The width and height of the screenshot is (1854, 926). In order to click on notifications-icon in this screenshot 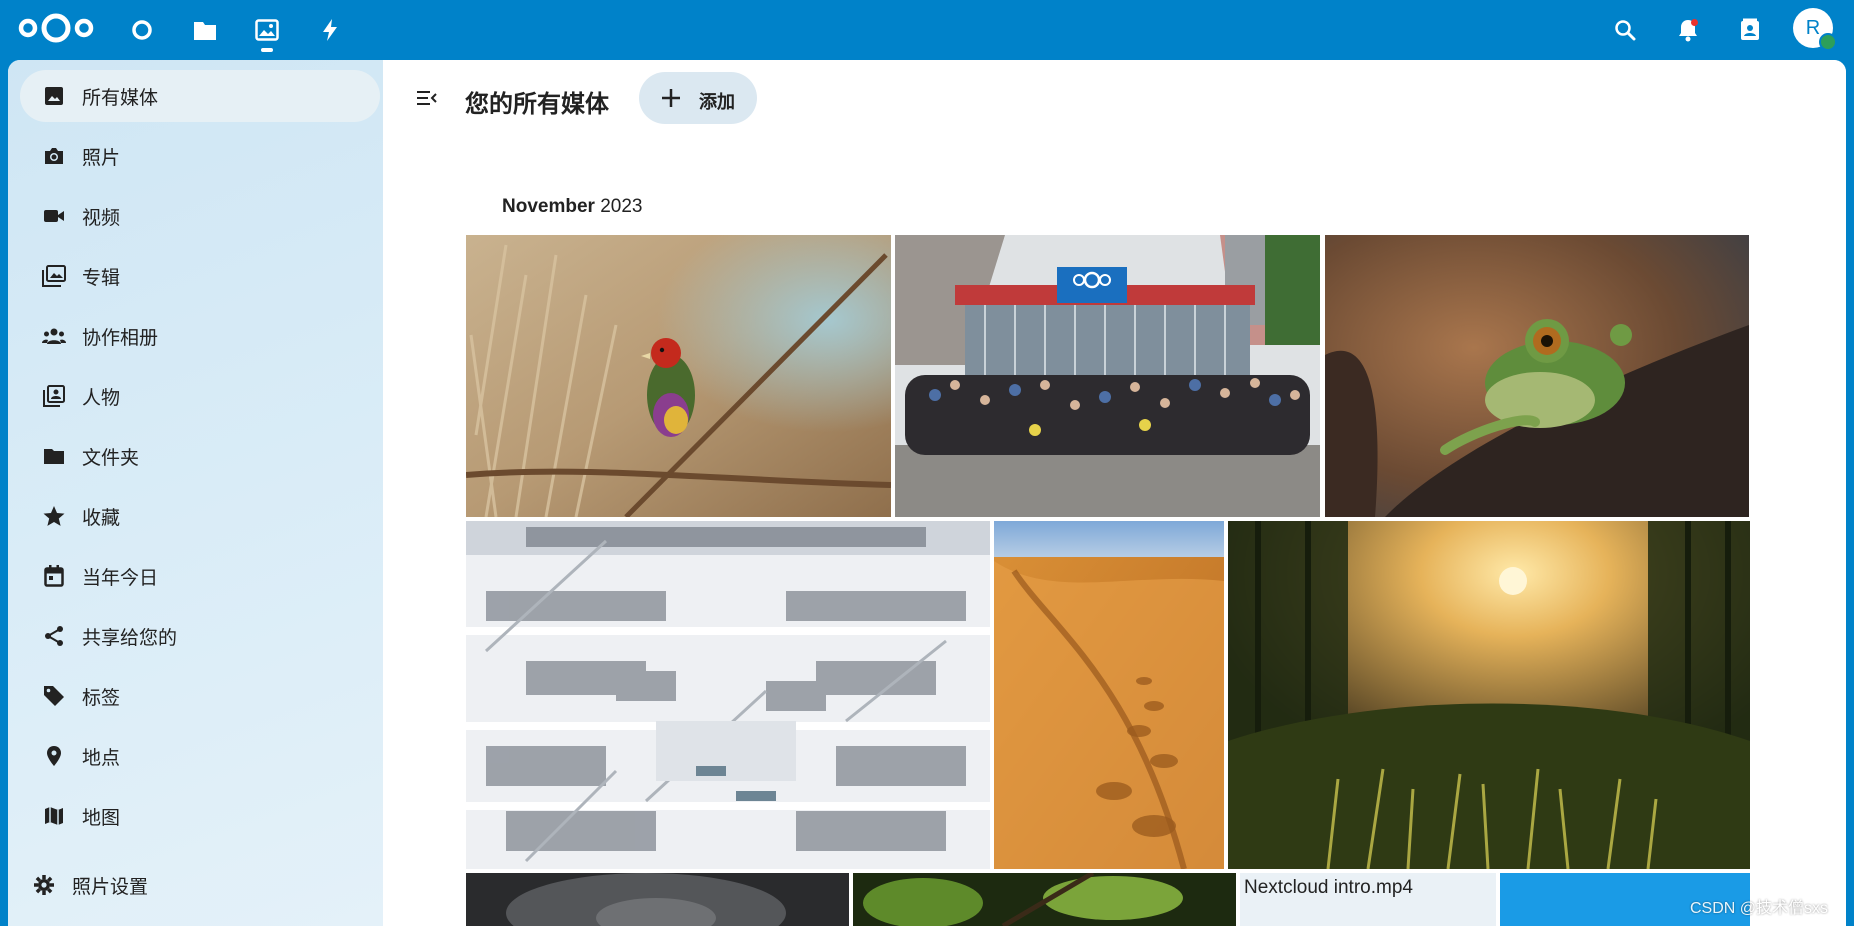, I will do `click(1688, 30)`.